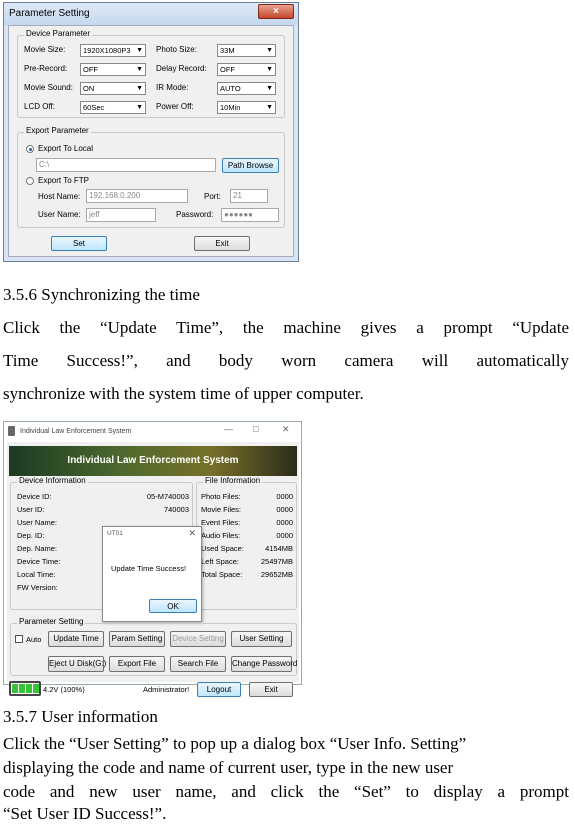 The height and width of the screenshot is (827, 575). What do you see at coordinates (48, 87) in the screenshot?
I see `movie-sound-label: Movie Sound:` at bounding box center [48, 87].